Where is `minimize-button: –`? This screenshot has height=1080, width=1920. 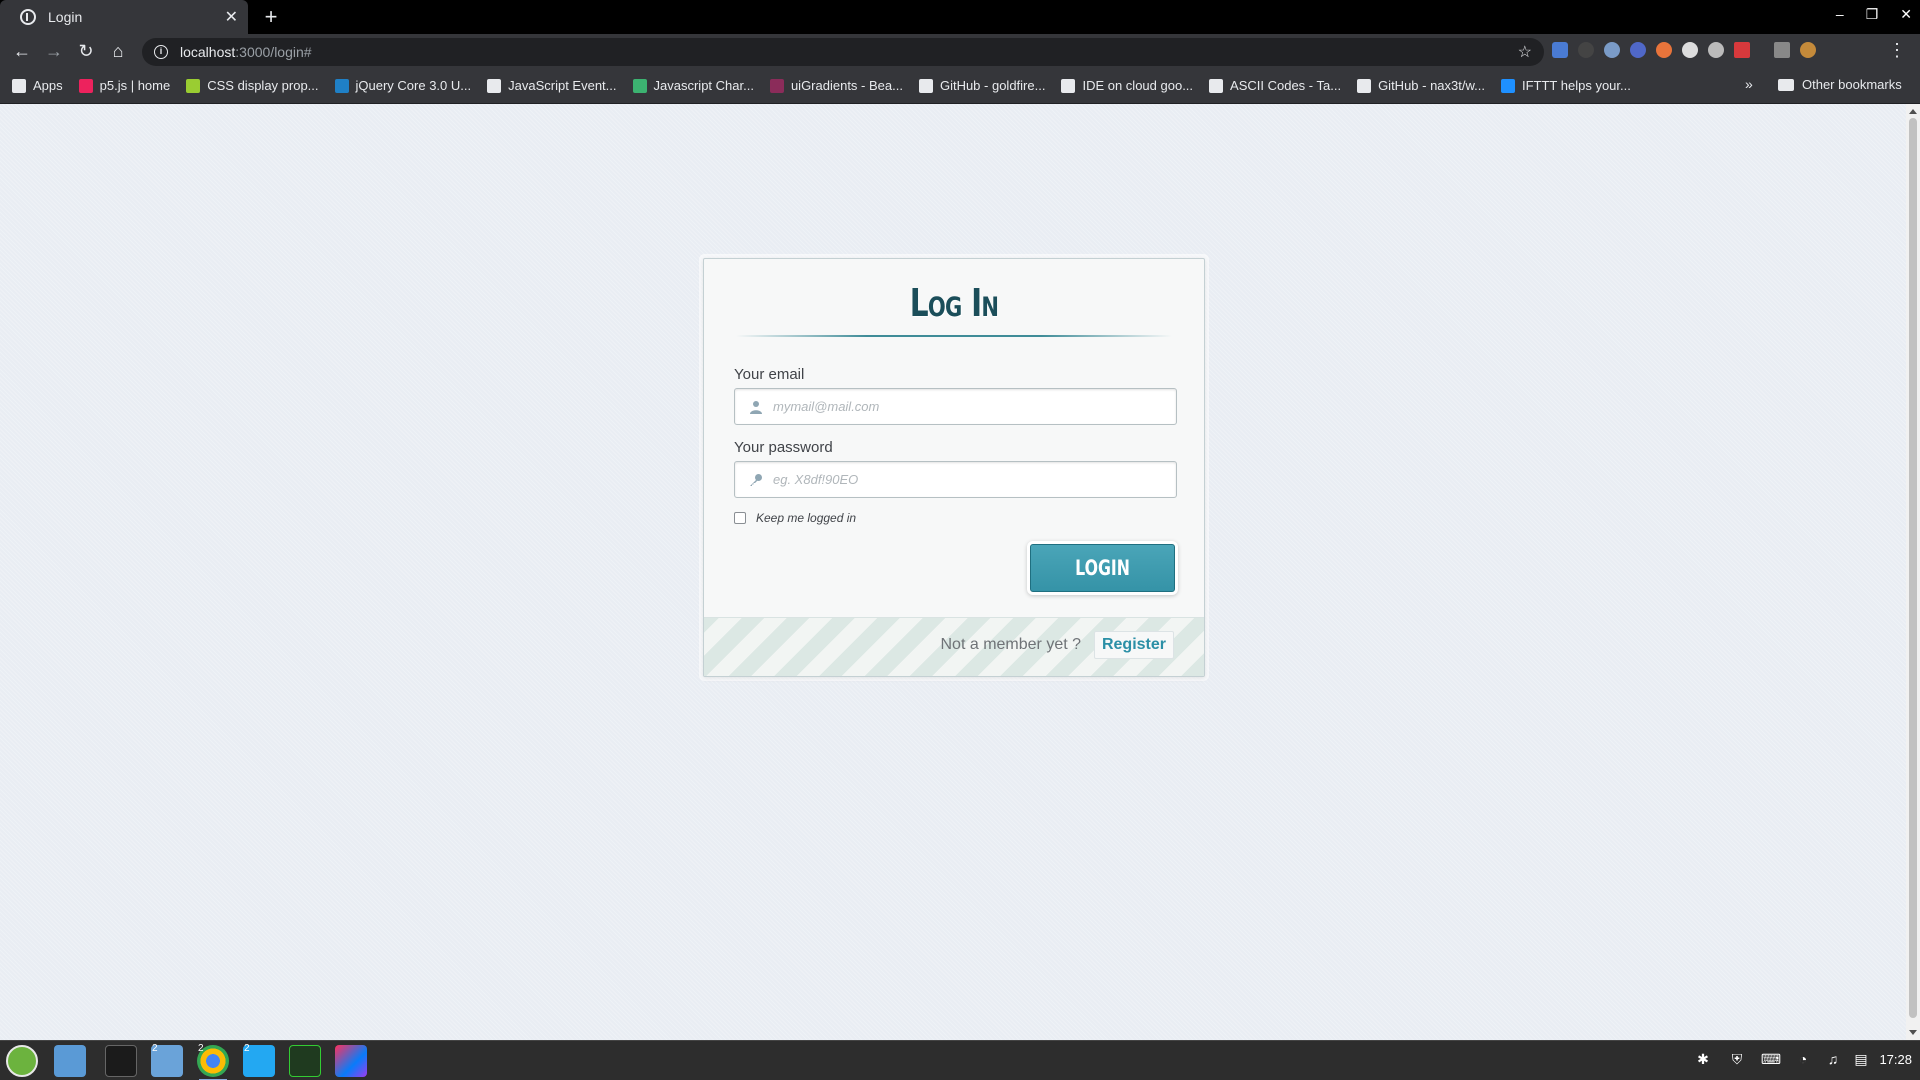
minimize-button: – is located at coordinates (1840, 14).